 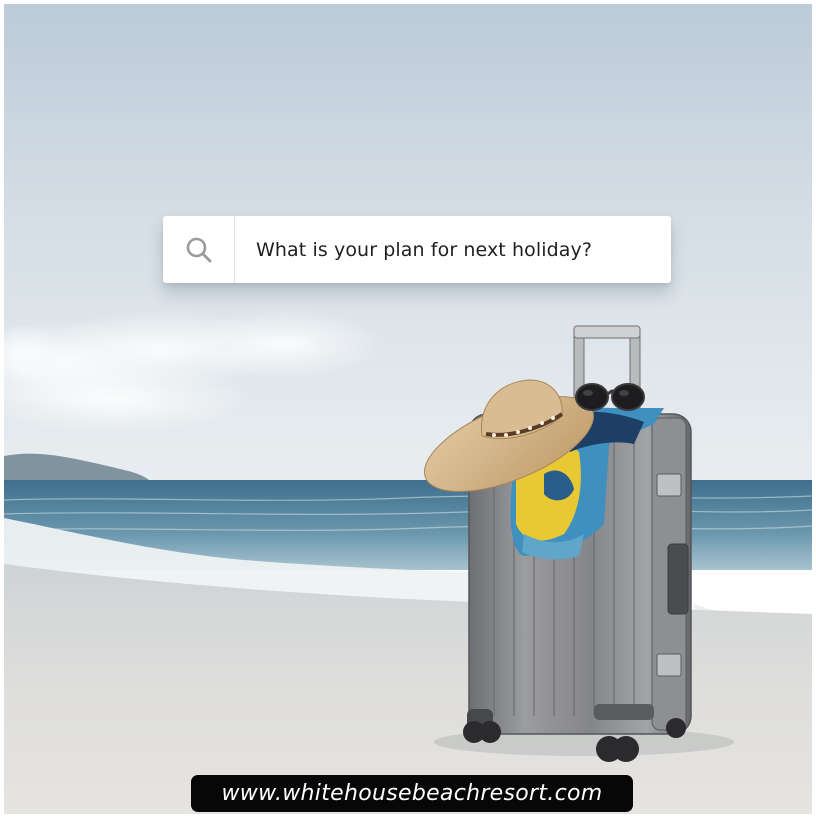 What do you see at coordinates (424, 249) in the screenshot?
I see `search-query-text: What is your plan for next holiday?` at bounding box center [424, 249].